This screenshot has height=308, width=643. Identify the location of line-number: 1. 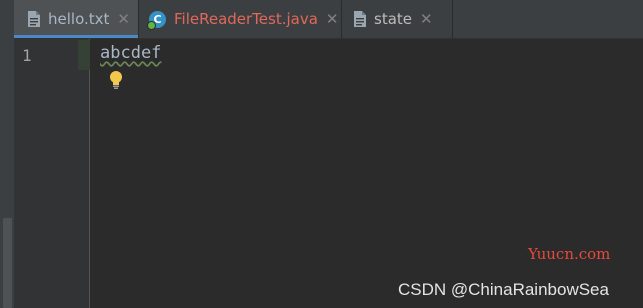
(27, 55).